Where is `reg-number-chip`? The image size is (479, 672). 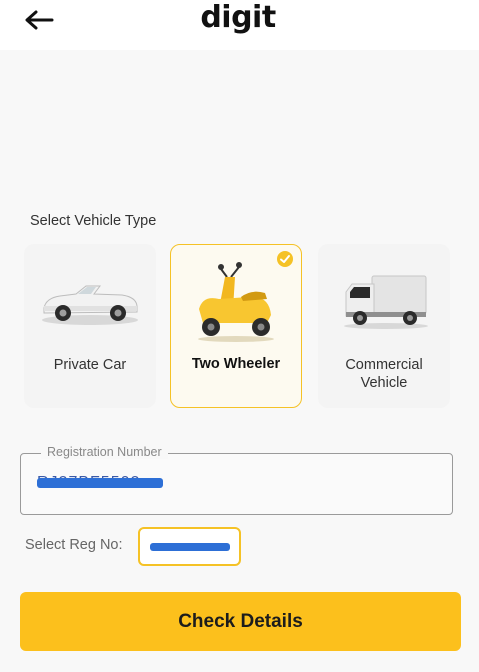
reg-number-chip is located at coordinates (189, 546).